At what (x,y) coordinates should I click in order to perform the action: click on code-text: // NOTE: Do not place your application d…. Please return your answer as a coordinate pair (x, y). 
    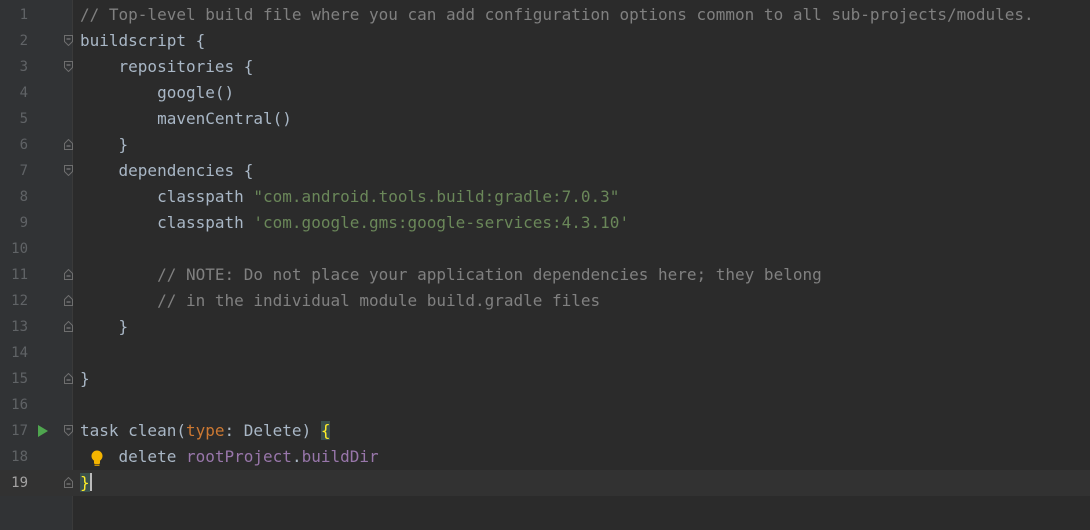
    Looking at the image, I should click on (451, 275).